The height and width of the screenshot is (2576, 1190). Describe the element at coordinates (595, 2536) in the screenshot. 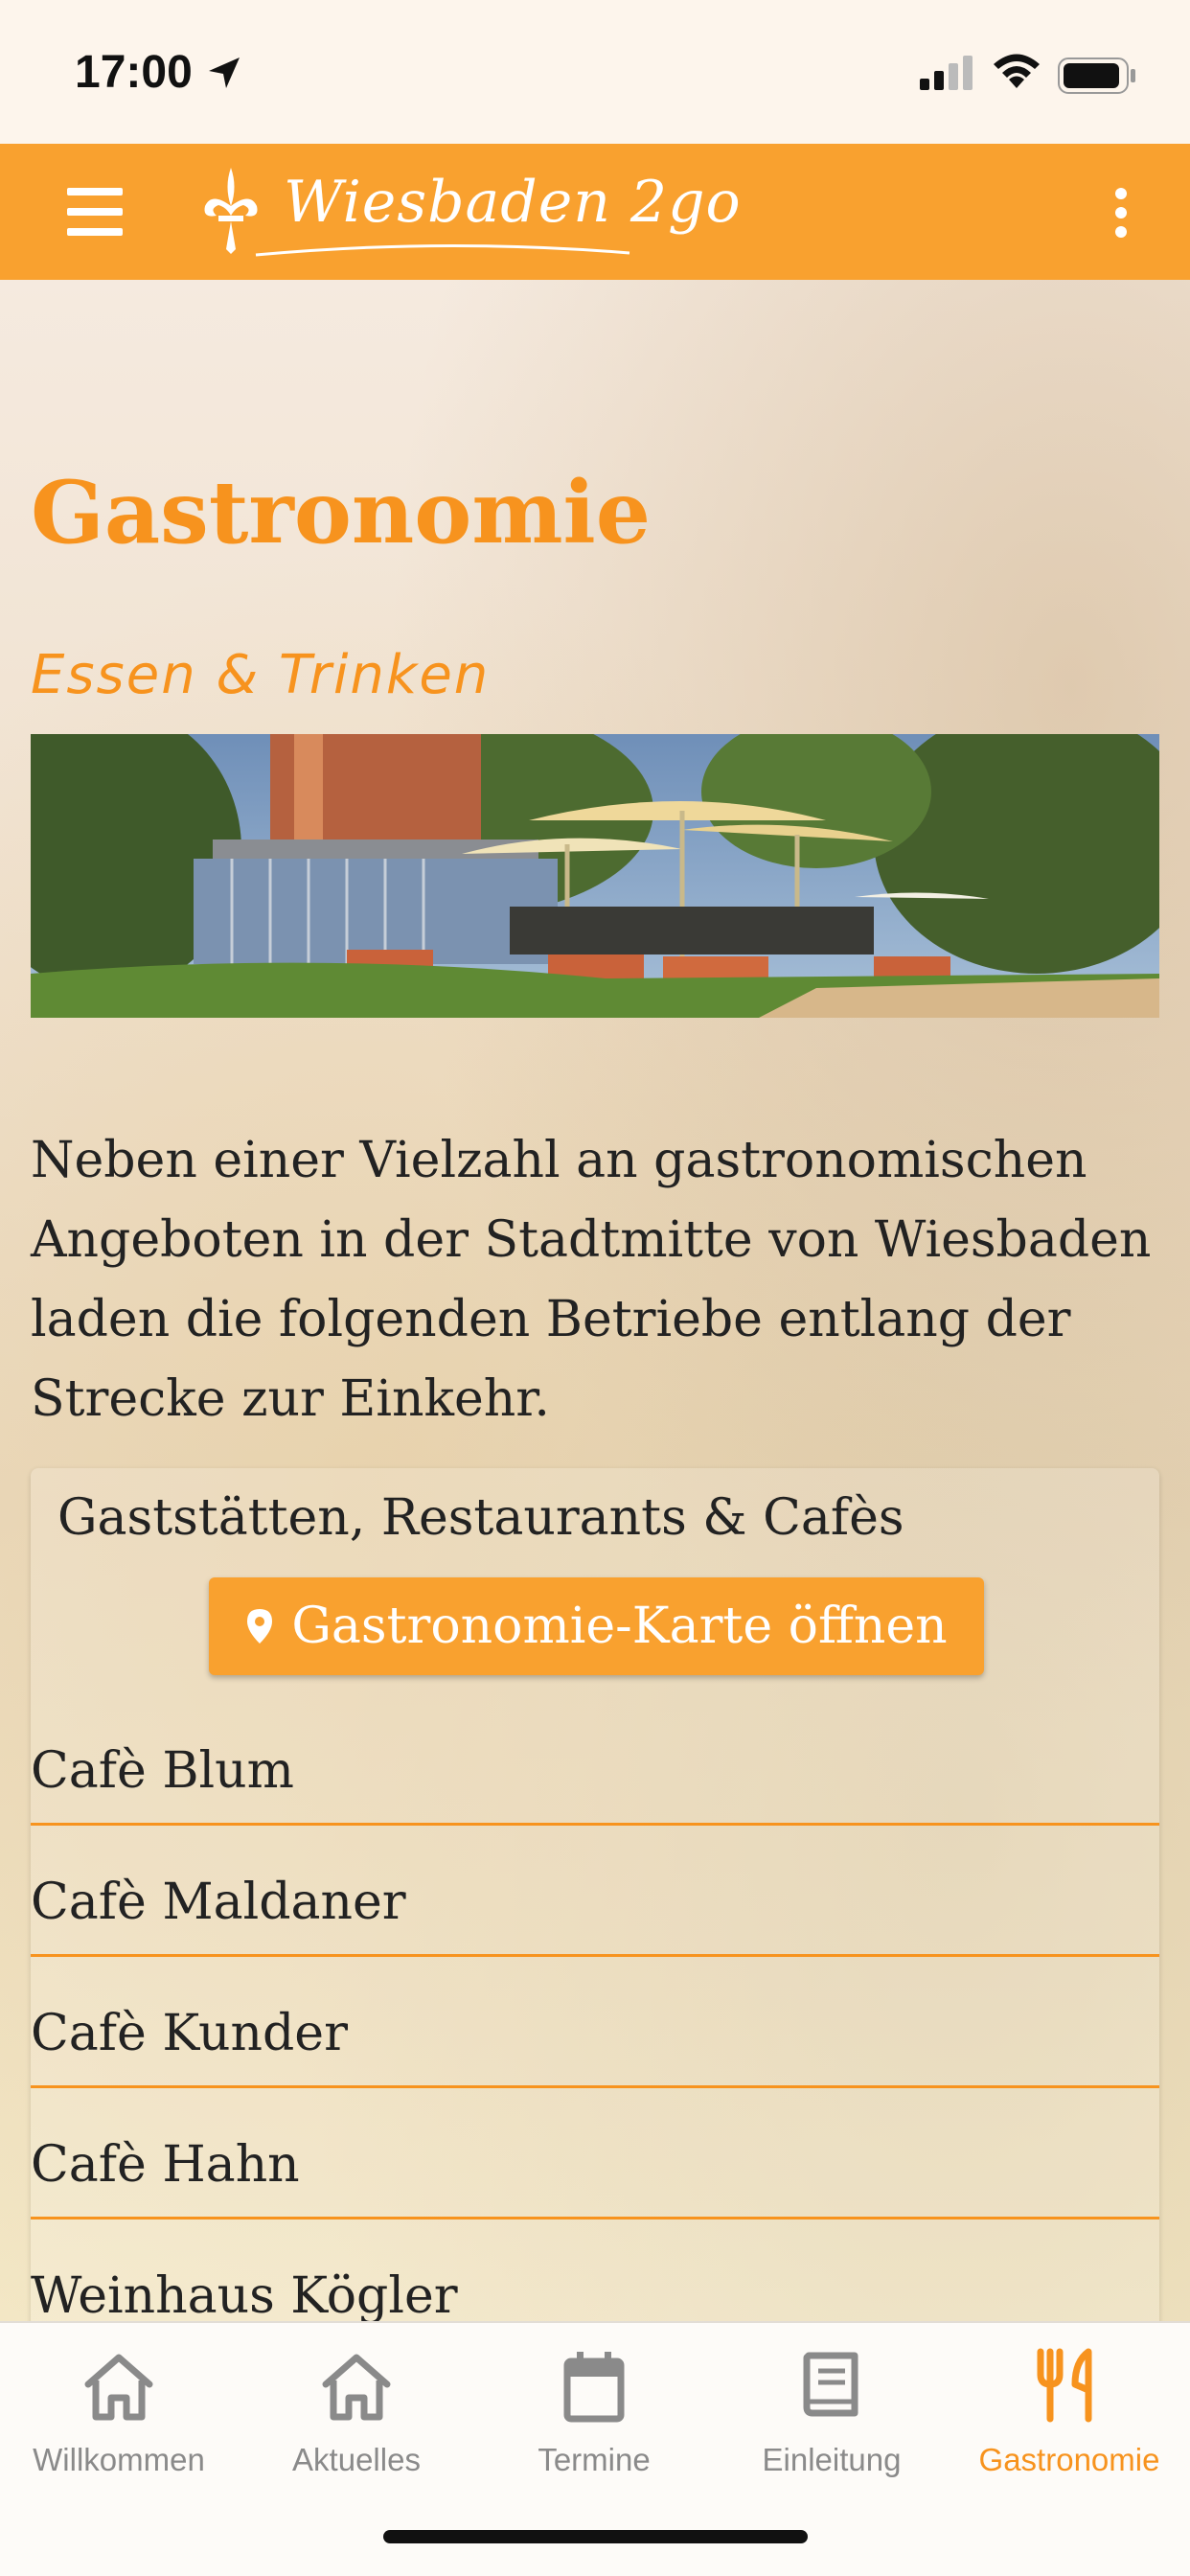

I see `home-indicator` at that location.